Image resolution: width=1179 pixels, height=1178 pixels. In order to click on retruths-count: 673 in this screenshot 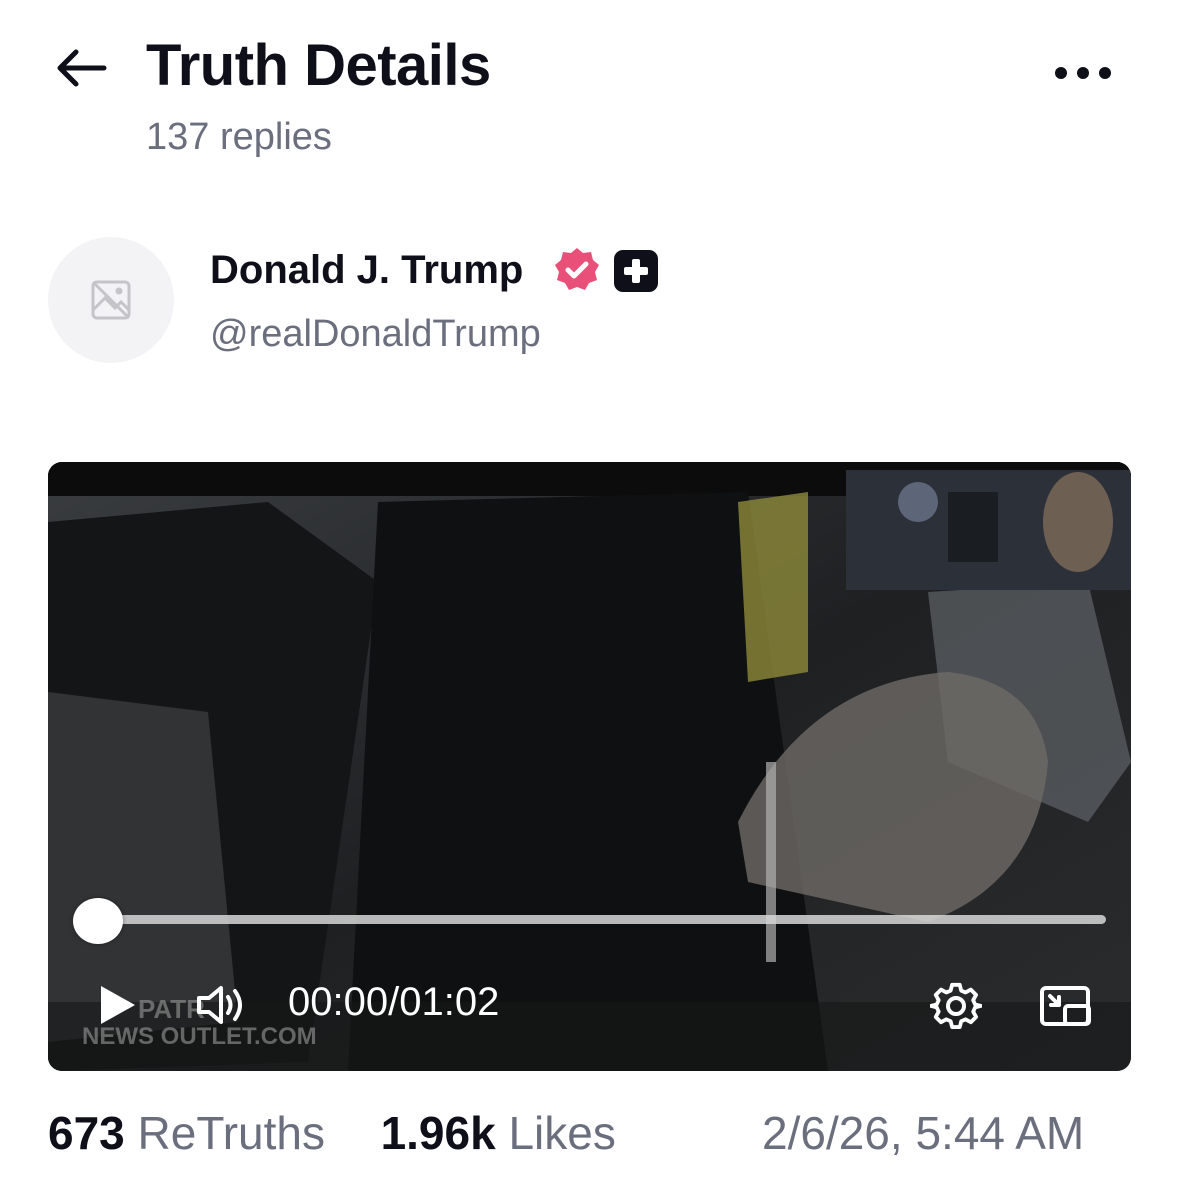, I will do `click(86, 1133)`.